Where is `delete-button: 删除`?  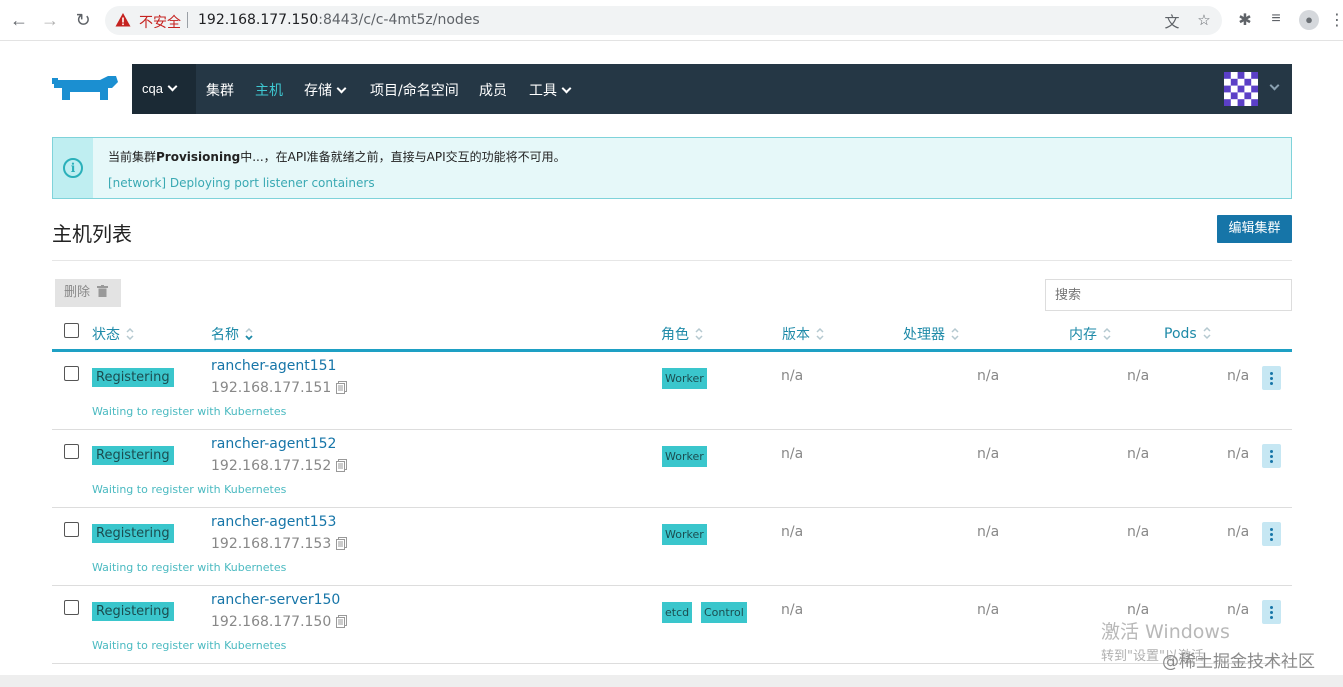 delete-button: 删除 is located at coordinates (88, 293).